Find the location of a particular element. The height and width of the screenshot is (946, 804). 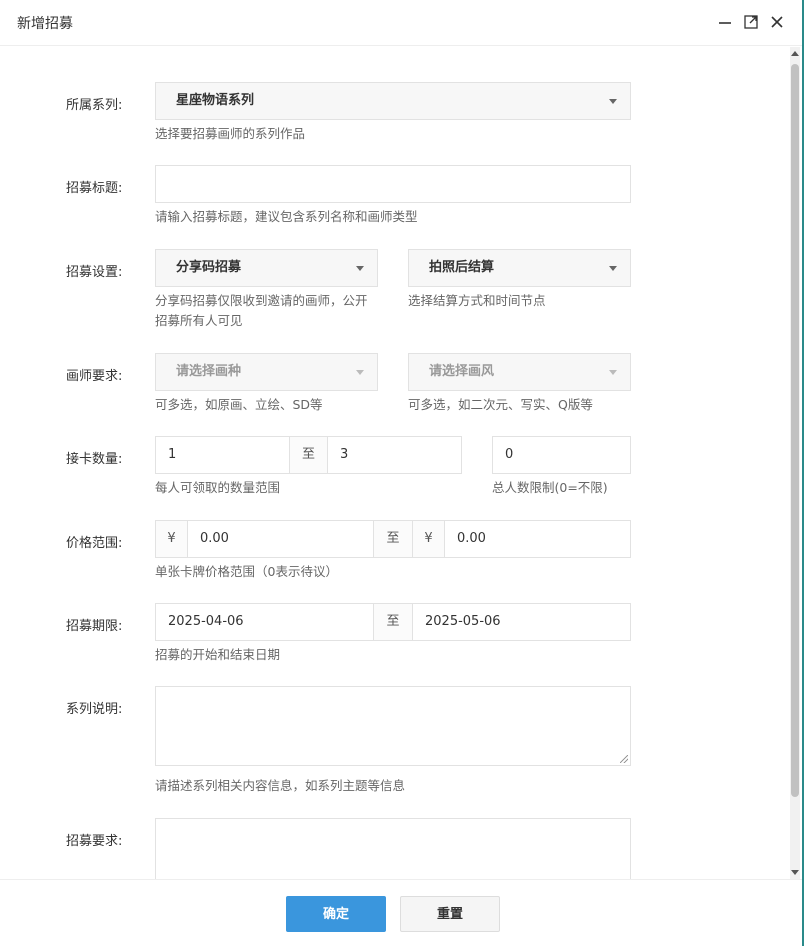

series-label: 所属系列: is located at coordinates (94, 105).